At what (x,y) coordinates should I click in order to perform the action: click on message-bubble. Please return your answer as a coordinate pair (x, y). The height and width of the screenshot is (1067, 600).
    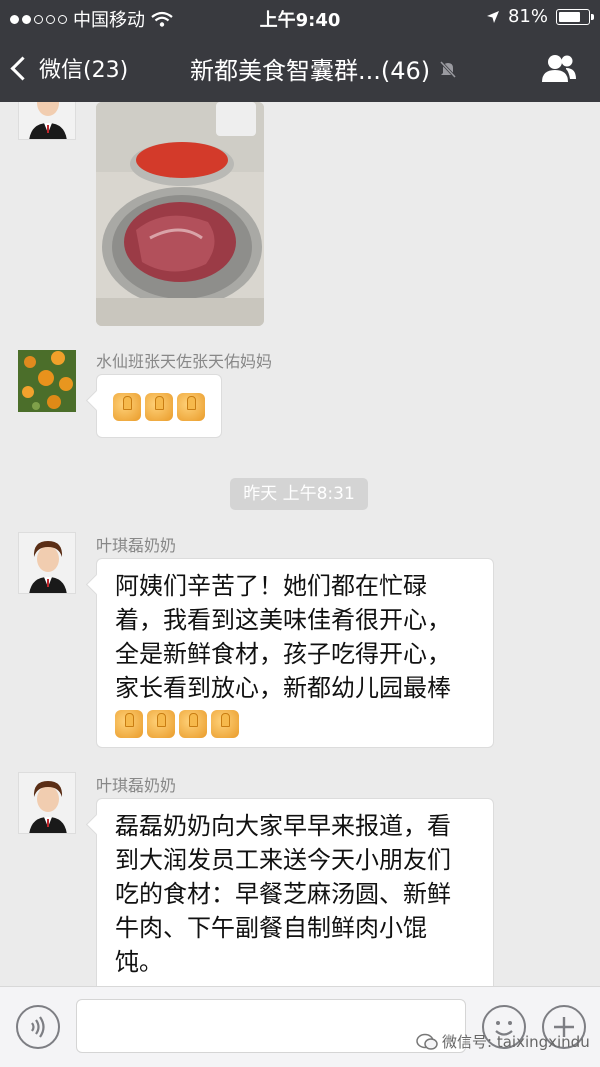
    Looking at the image, I should click on (159, 406).